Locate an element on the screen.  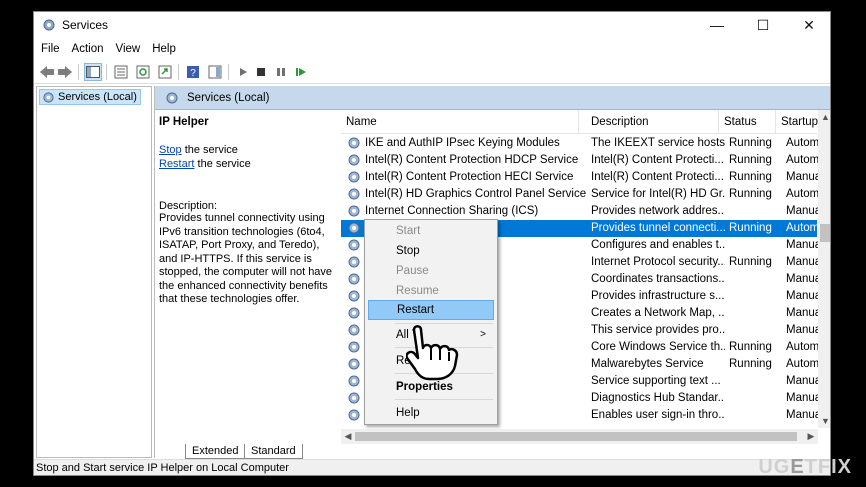
console-tree: Services (Local) is located at coordinates (94, 272).